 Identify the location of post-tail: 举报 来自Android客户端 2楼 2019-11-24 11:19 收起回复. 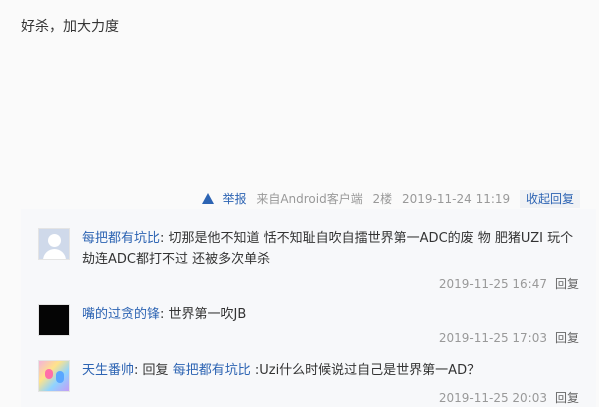
(290, 199).